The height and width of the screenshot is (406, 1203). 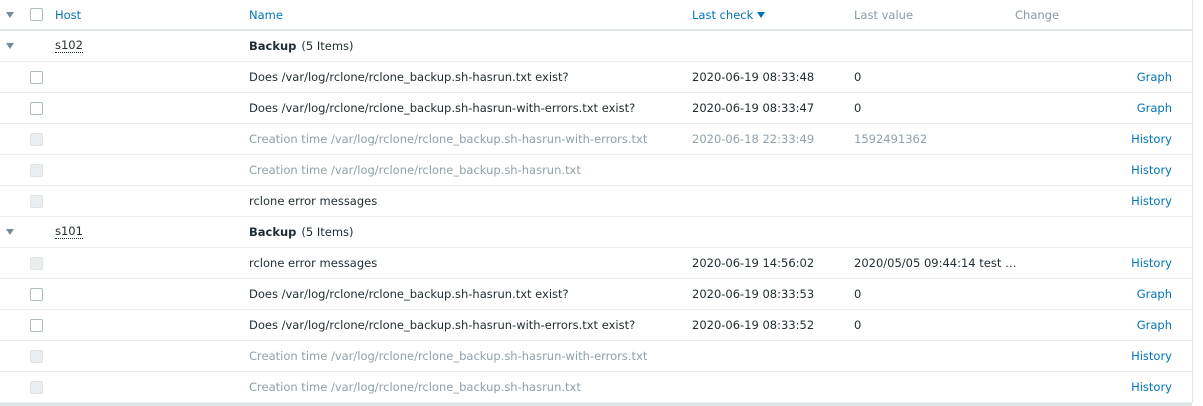 I want to click on column-name: Name, so click(x=266, y=14).